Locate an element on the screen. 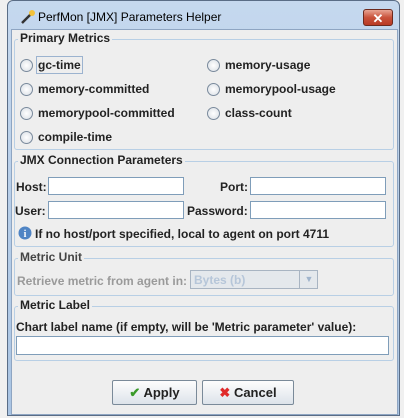 The width and height of the screenshot is (404, 418). radio-gc-time is located at coordinates (26, 65).